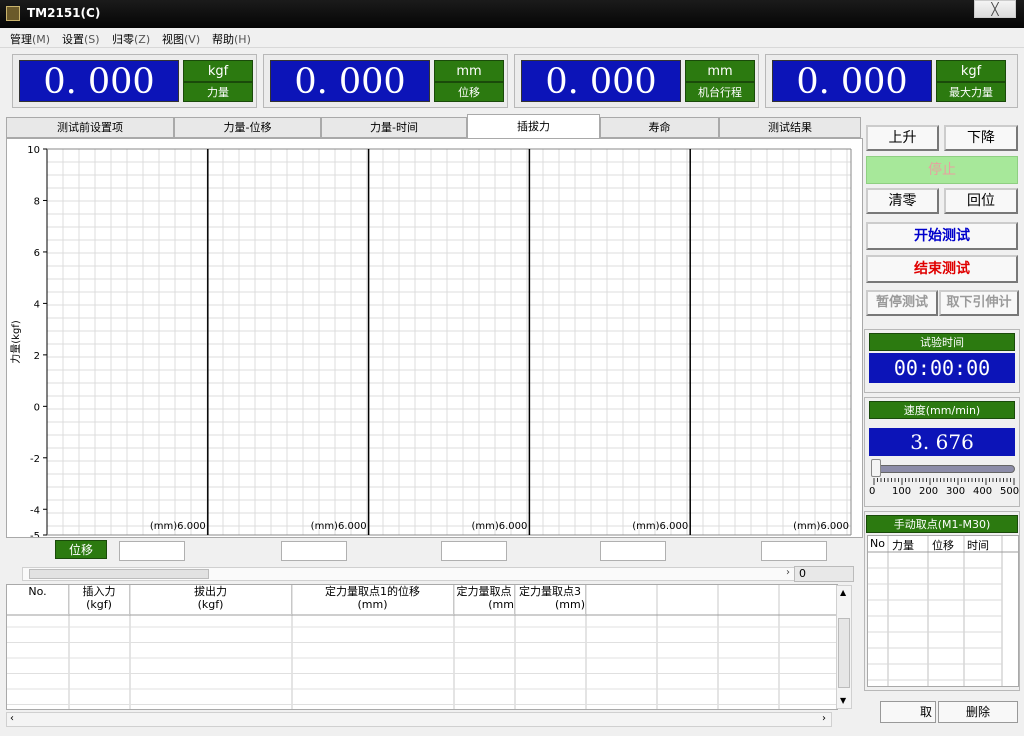 This screenshot has width=1024, height=736. What do you see at coordinates (790, 127) in the screenshot?
I see `tab-test-results: 测试结果` at bounding box center [790, 127].